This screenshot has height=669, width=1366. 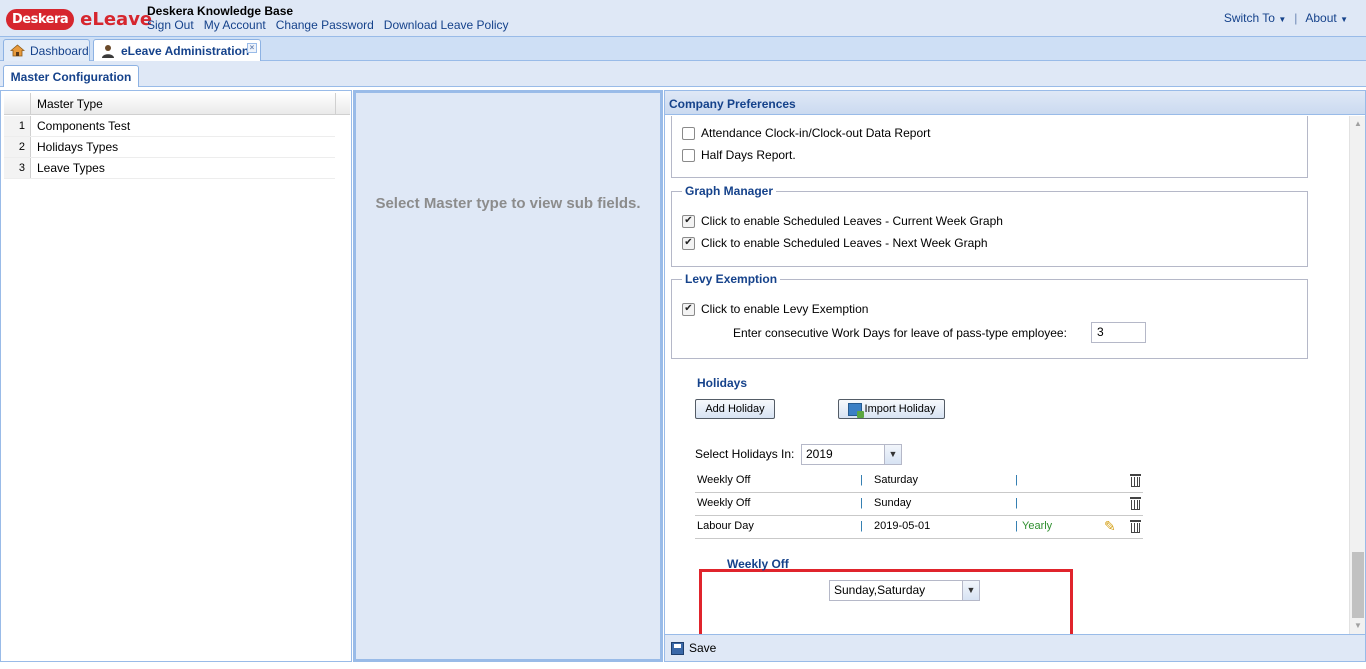 What do you see at coordinates (74, 147) in the screenshot?
I see `master-type-cell: Holidays Types` at bounding box center [74, 147].